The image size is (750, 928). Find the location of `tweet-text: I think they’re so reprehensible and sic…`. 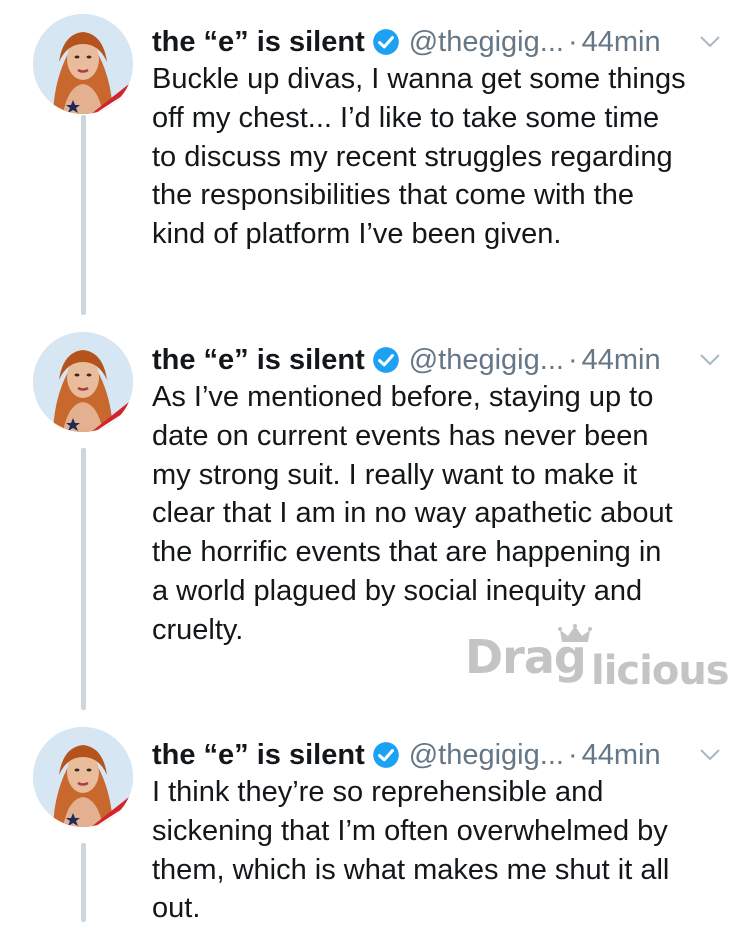

tweet-text: I think they’re so reprehensible and sic… is located at coordinates (411, 850).